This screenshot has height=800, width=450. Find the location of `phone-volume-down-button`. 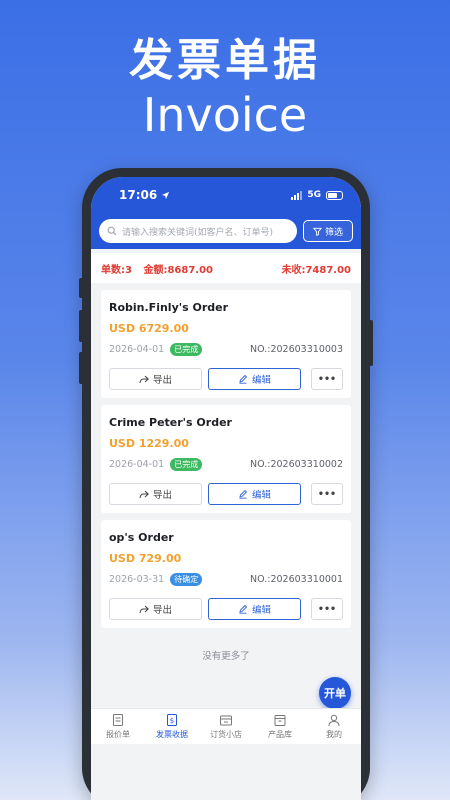

phone-volume-down-button is located at coordinates (81, 368).